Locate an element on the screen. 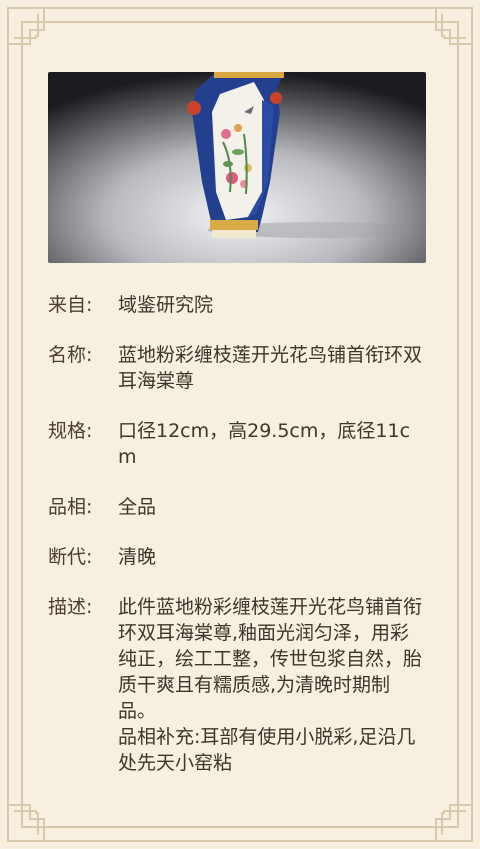 The height and width of the screenshot is (849, 480). desc-supplement: 品相补充:耳部有使用小脱彩,足沿几处先天小窑粘 is located at coordinates (267, 750).